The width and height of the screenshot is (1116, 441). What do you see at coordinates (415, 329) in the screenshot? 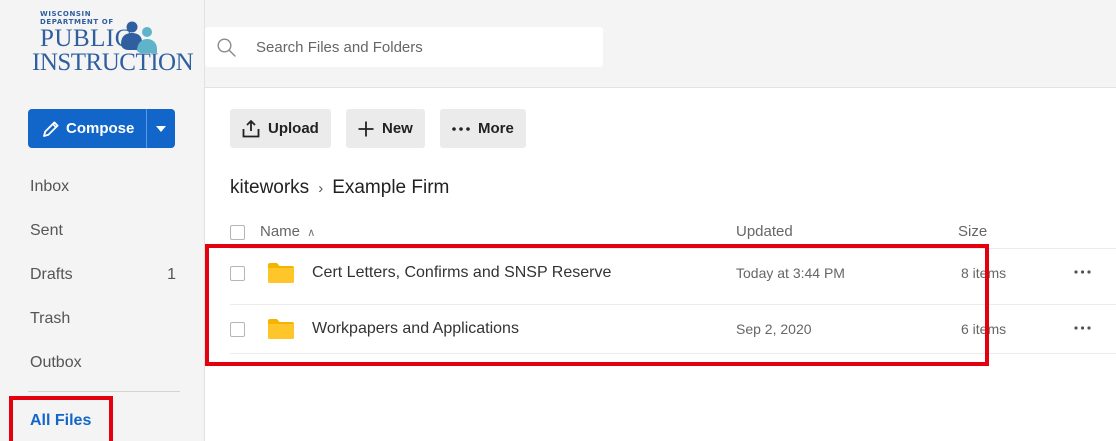
I see `folder-name: Workpapers and Applications` at bounding box center [415, 329].